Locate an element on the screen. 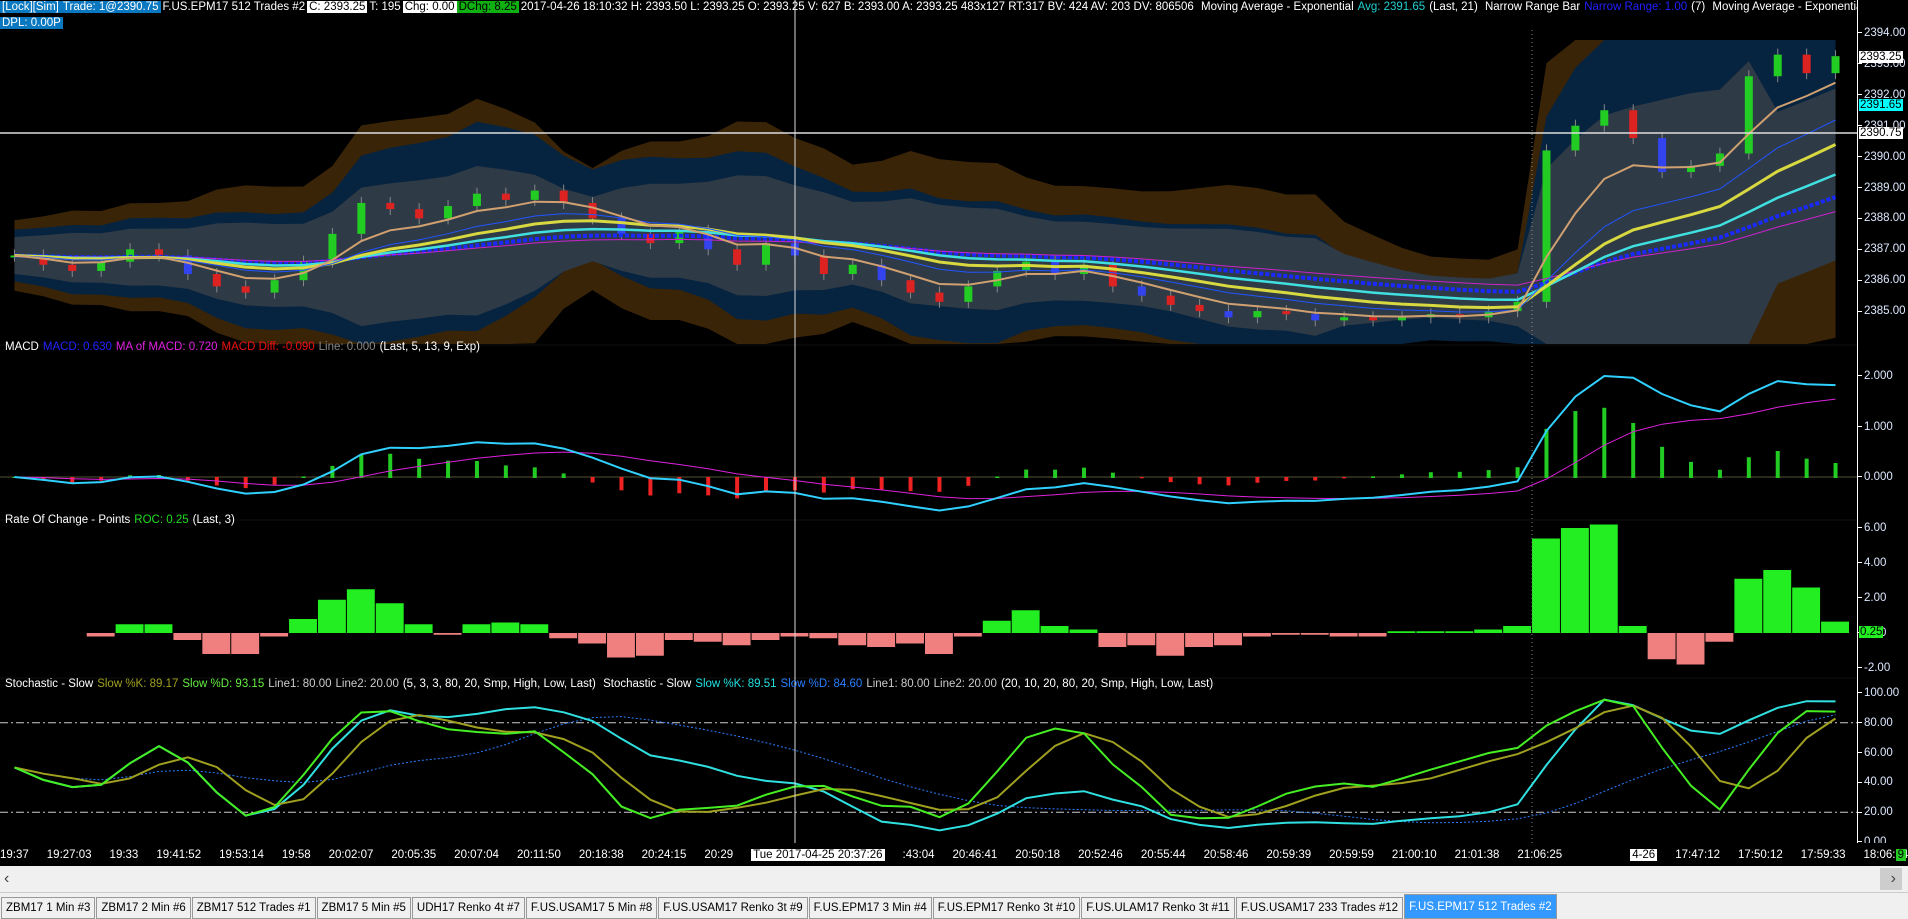  roc-tick: 4.00 is located at coordinates (1872, 563).